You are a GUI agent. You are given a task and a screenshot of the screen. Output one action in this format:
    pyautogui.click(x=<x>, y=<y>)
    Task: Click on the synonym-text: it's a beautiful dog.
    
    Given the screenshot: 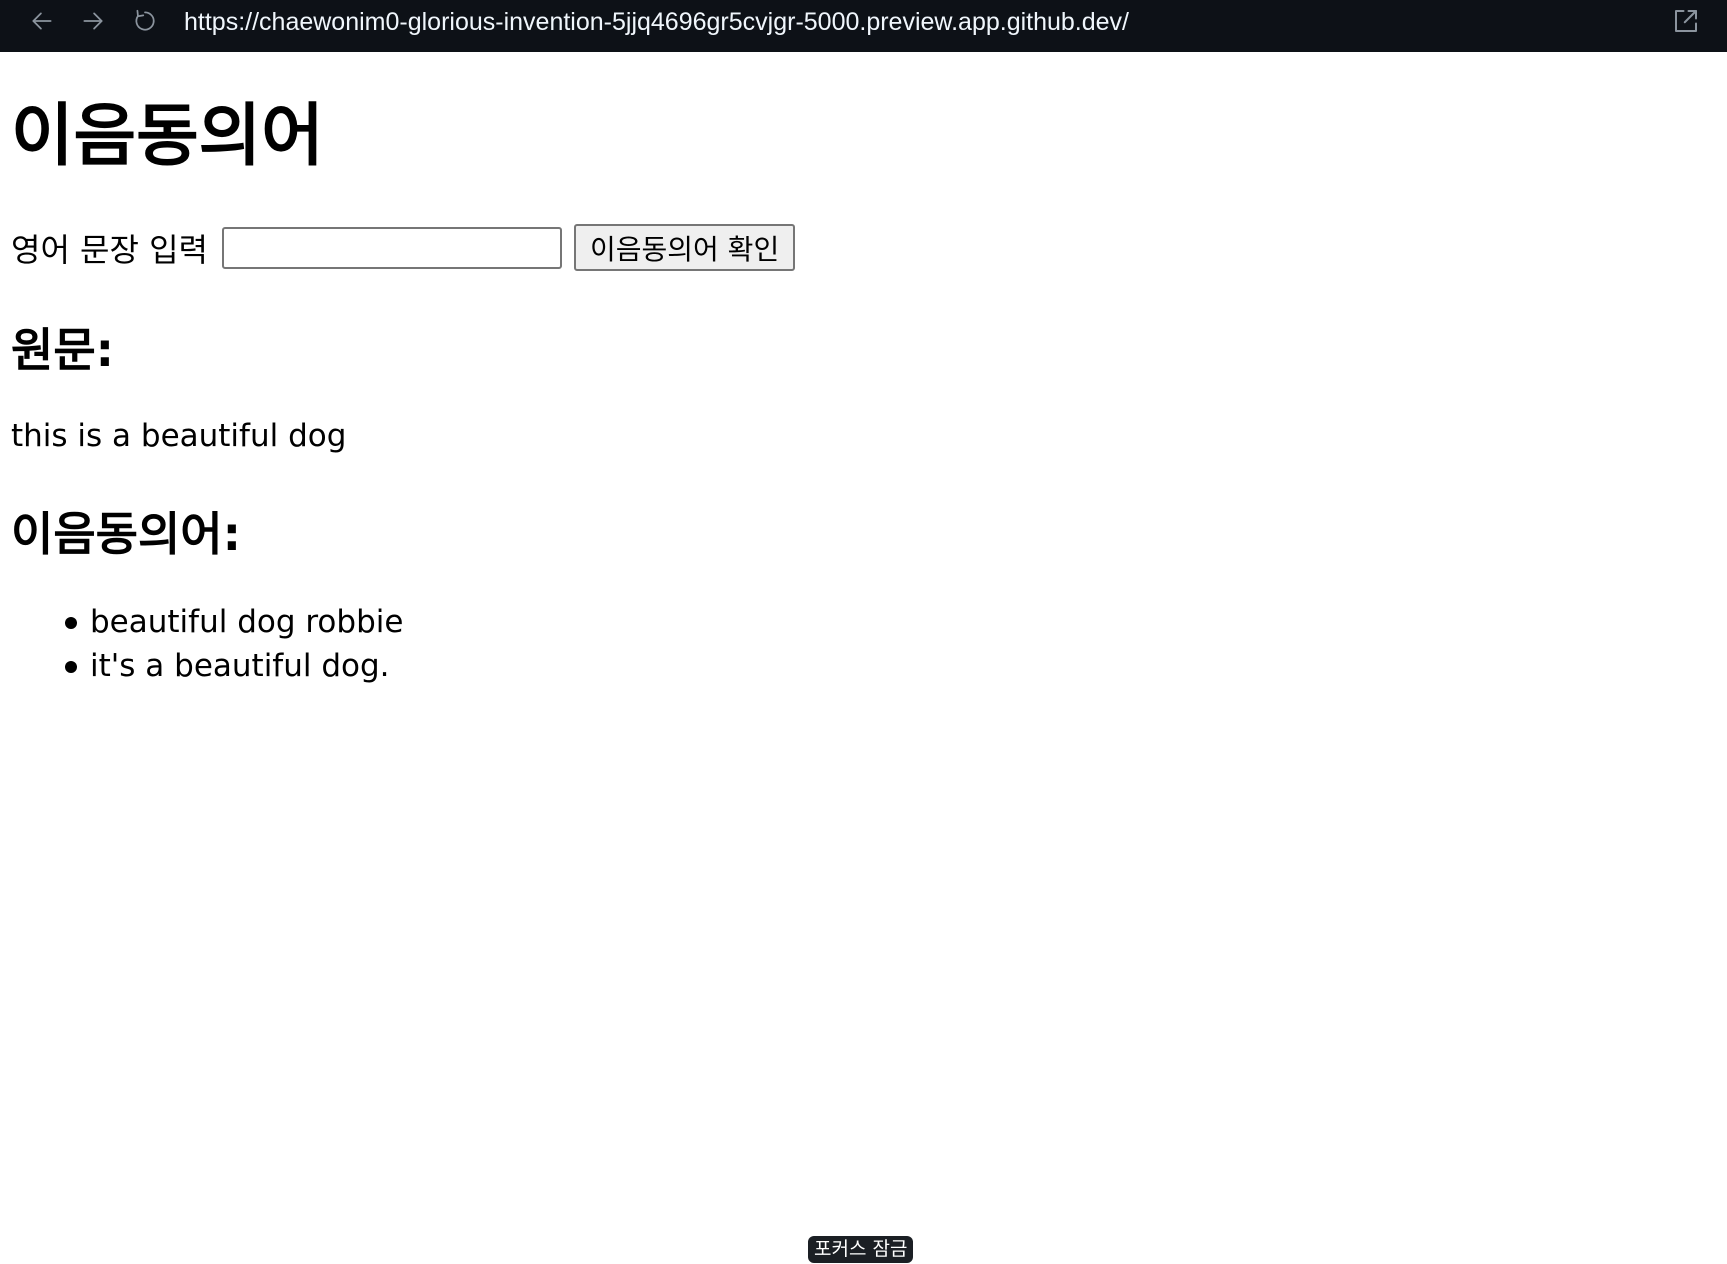 What is the action you would take?
    pyautogui.click(x=240, y=666)
    